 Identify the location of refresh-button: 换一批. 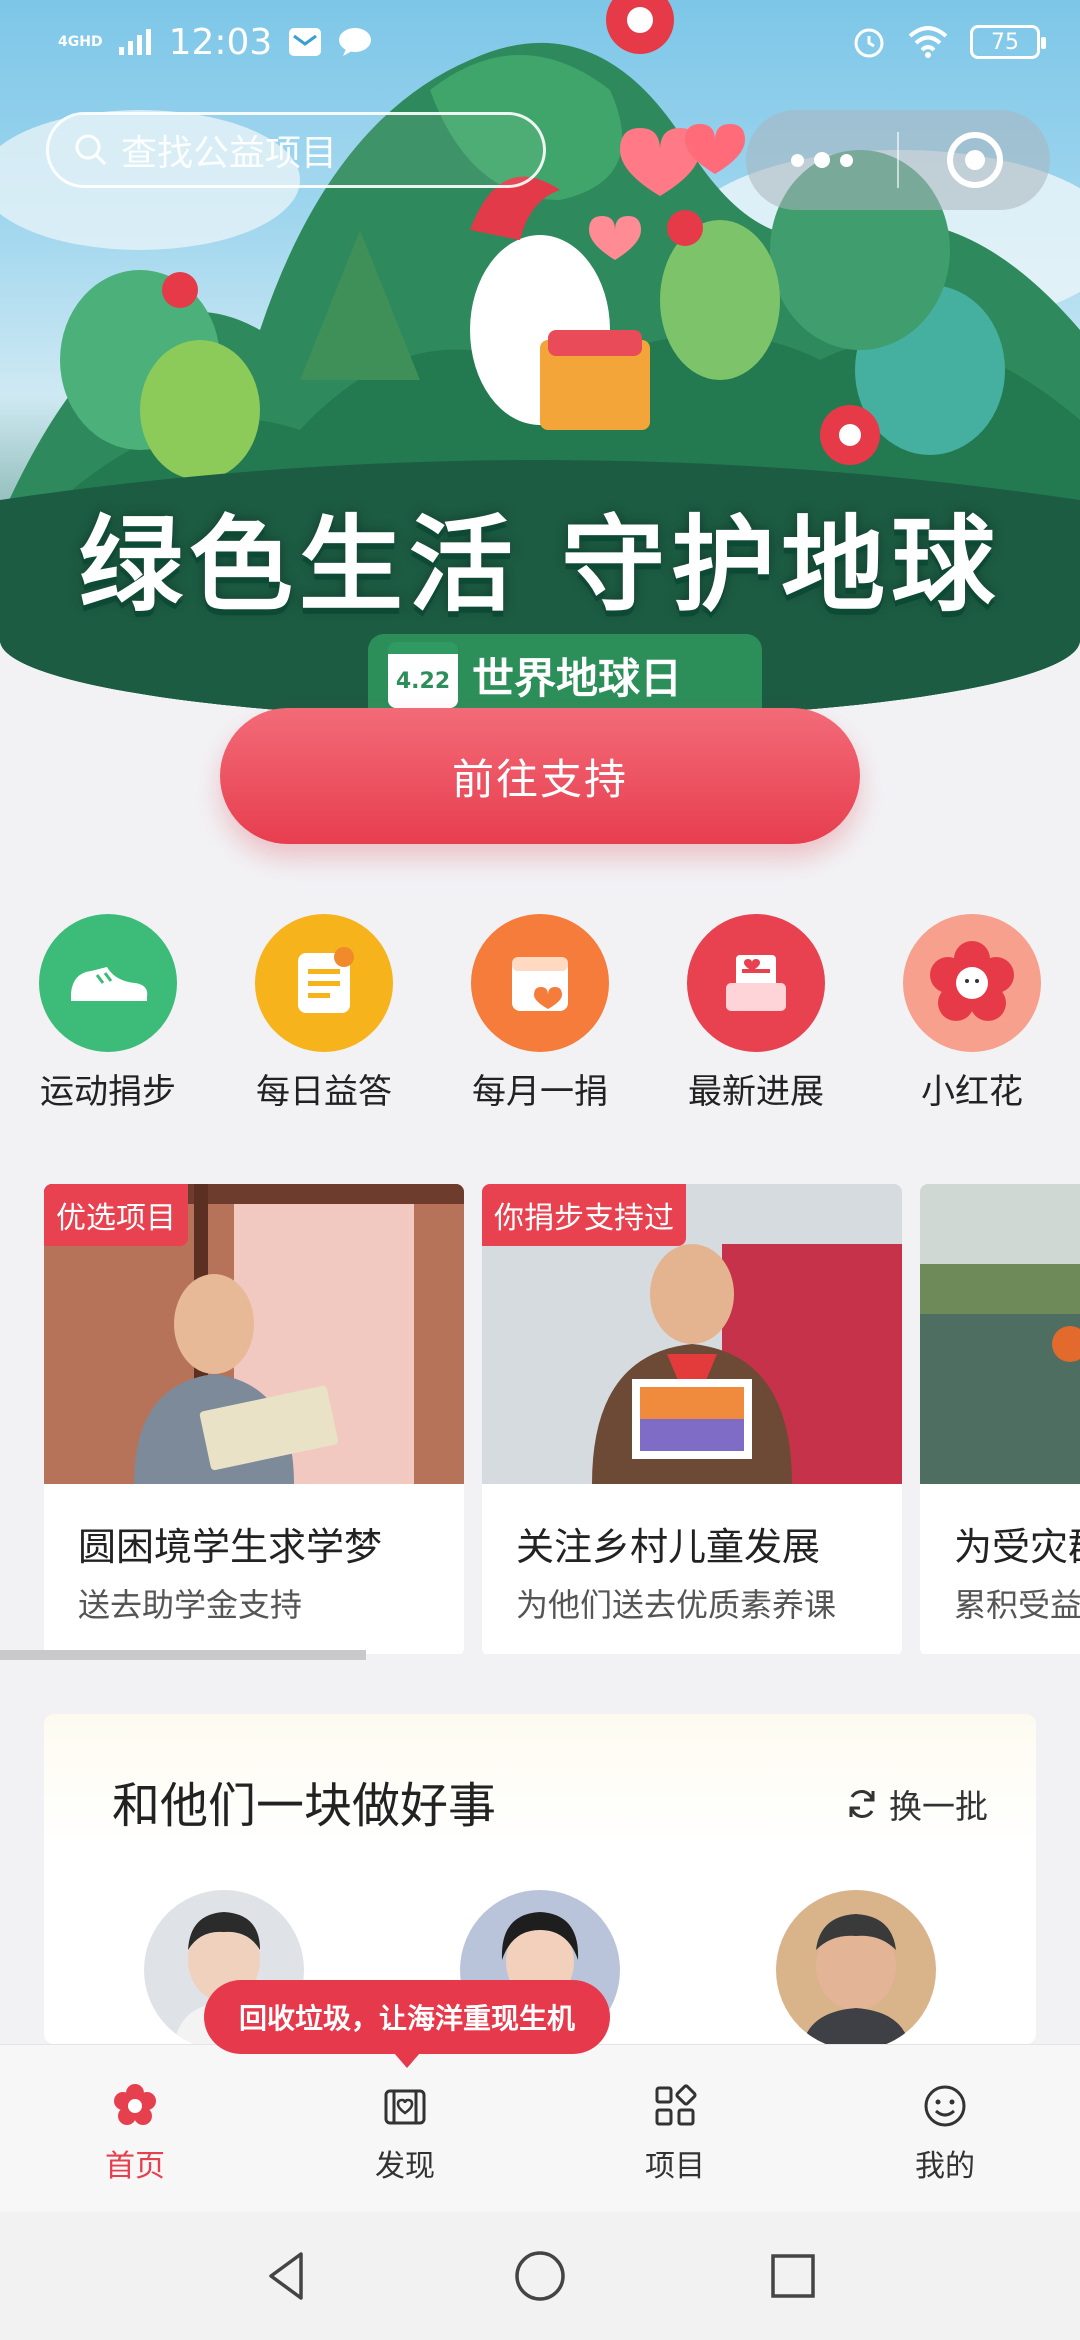
(916, 1804).